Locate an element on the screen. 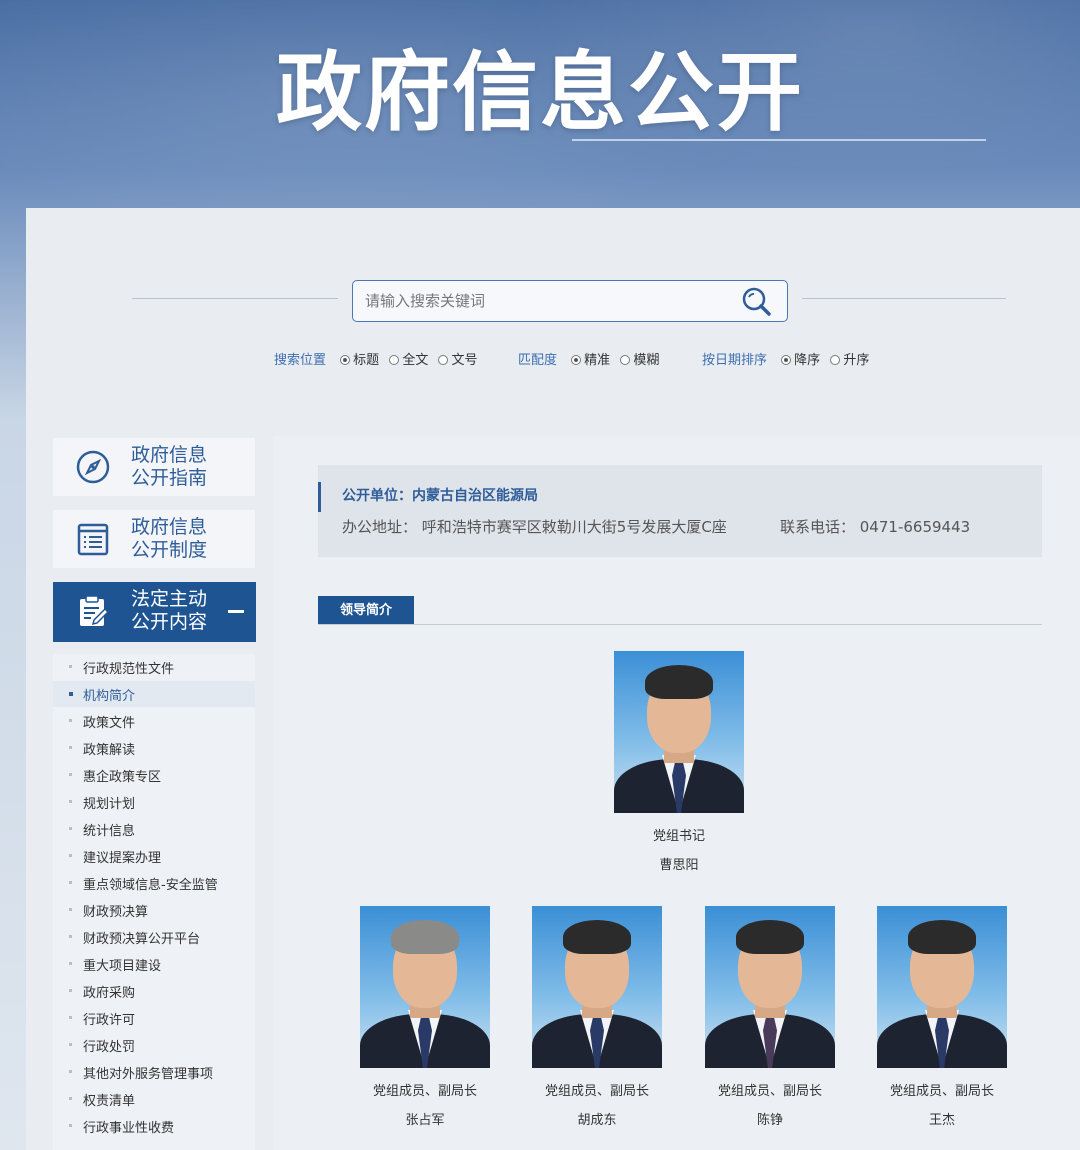  sidebar-item-label: 重大项目建设 is located at coordinates (122, 966).